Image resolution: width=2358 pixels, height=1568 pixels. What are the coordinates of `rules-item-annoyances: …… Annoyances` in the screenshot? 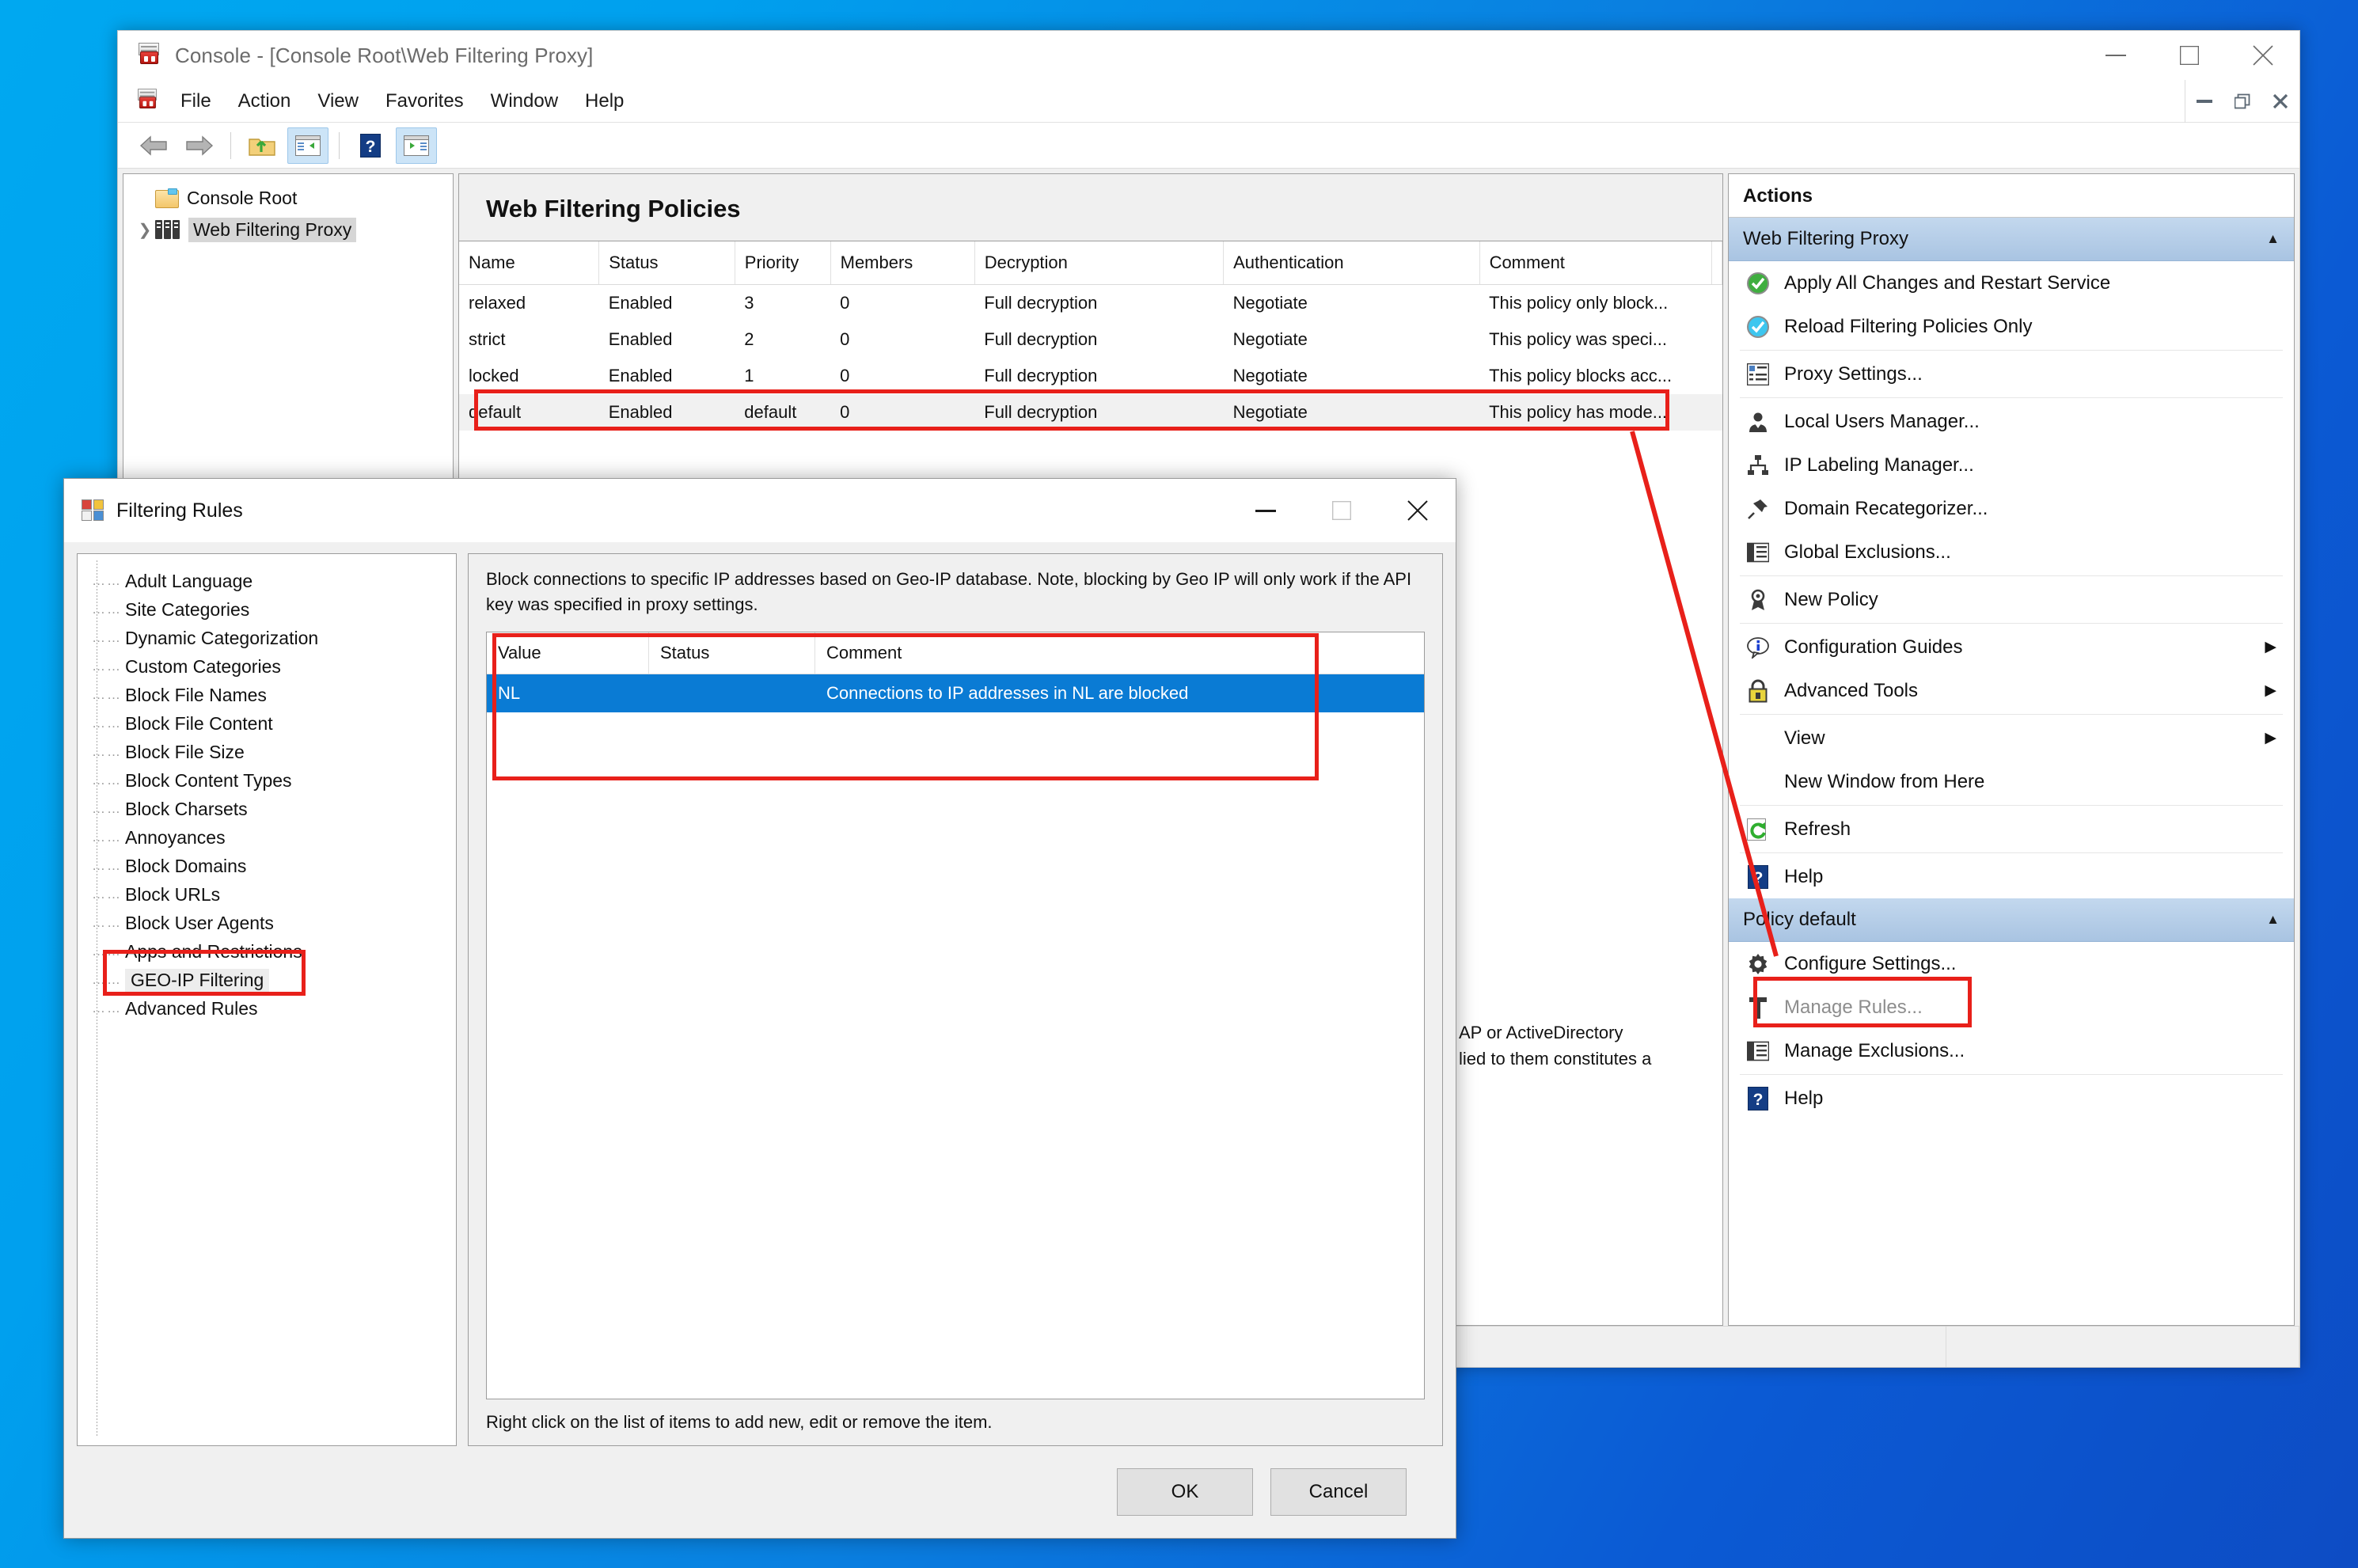 It's located at (267, 837).